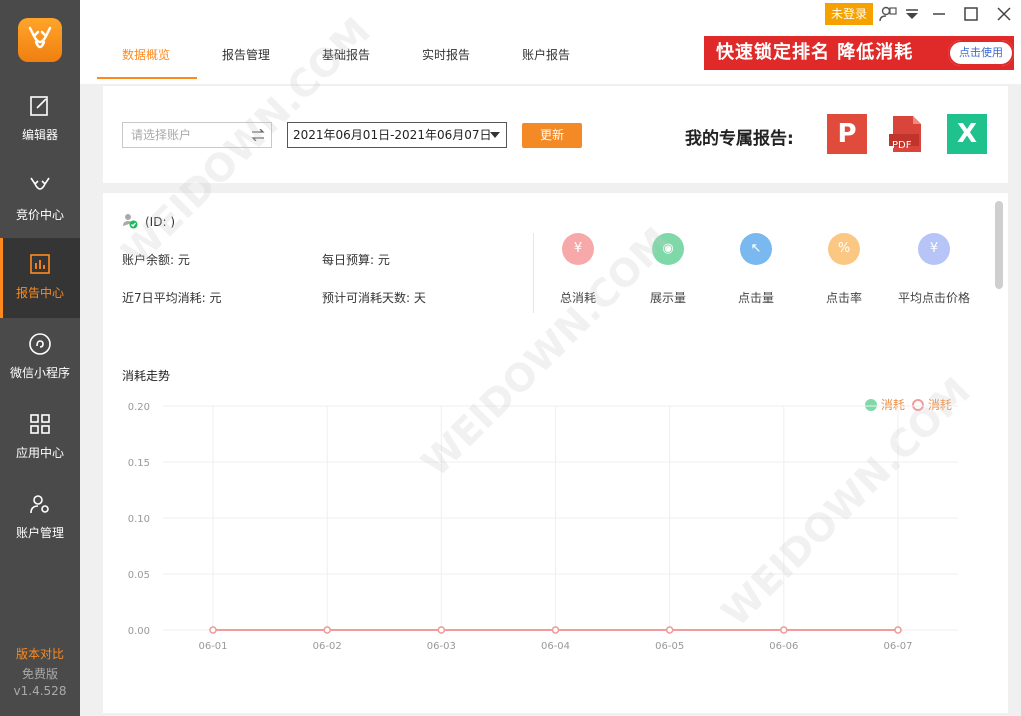  Describe the element at coordinates (40, 183) in the screenshot. I see `deer-icon` at that location.